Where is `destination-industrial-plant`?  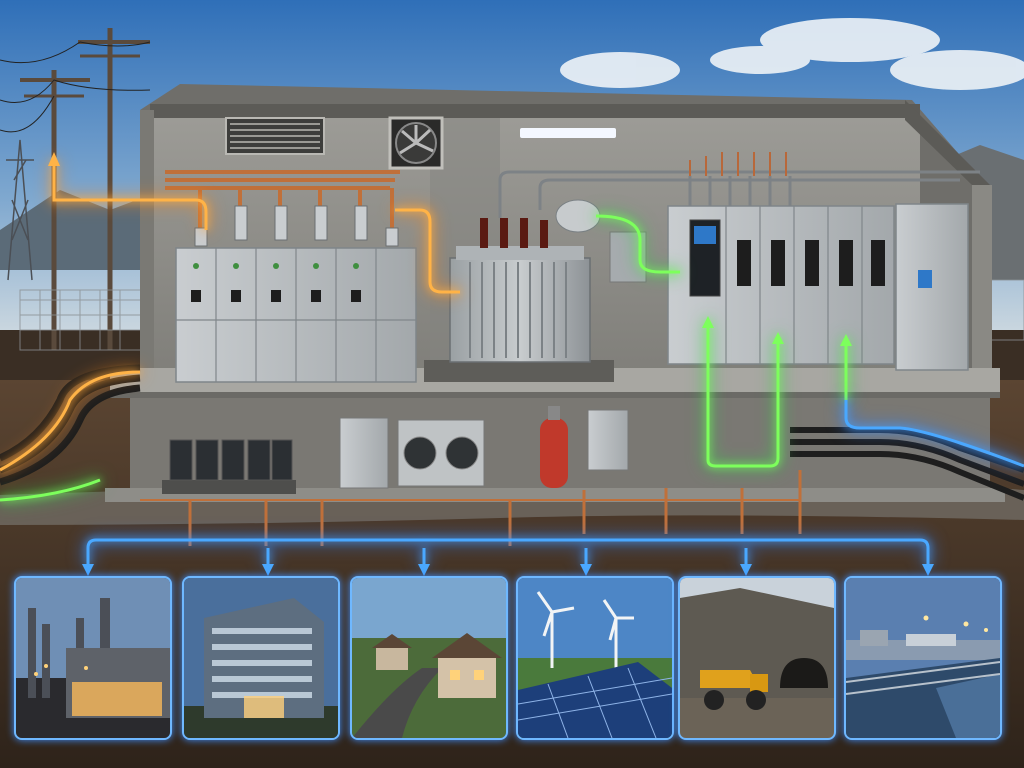
destination-industrial-plant is located at coordinates (93, 658).